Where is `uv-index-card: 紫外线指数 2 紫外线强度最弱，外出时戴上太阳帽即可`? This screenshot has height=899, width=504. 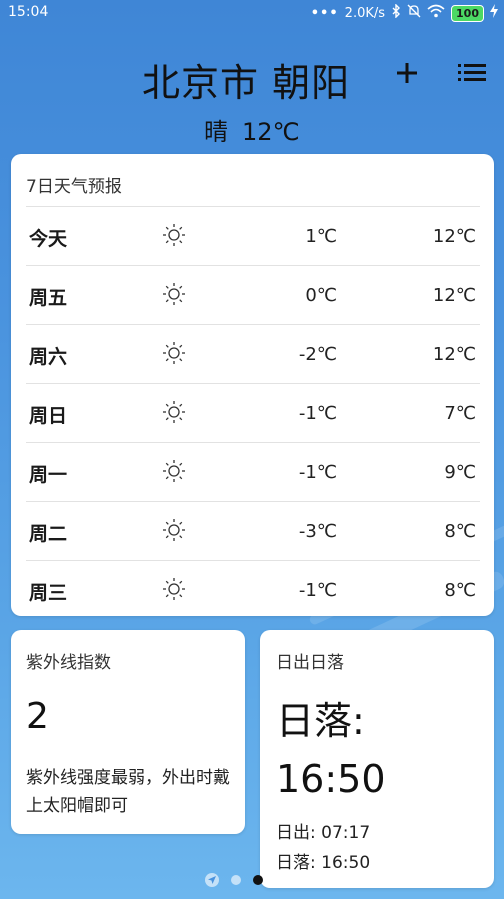 uv-index-card: 紫外线指数 2 紫外线强度最弱，外出时戴上太阳帽即可 is located at coordinates (128, 732).